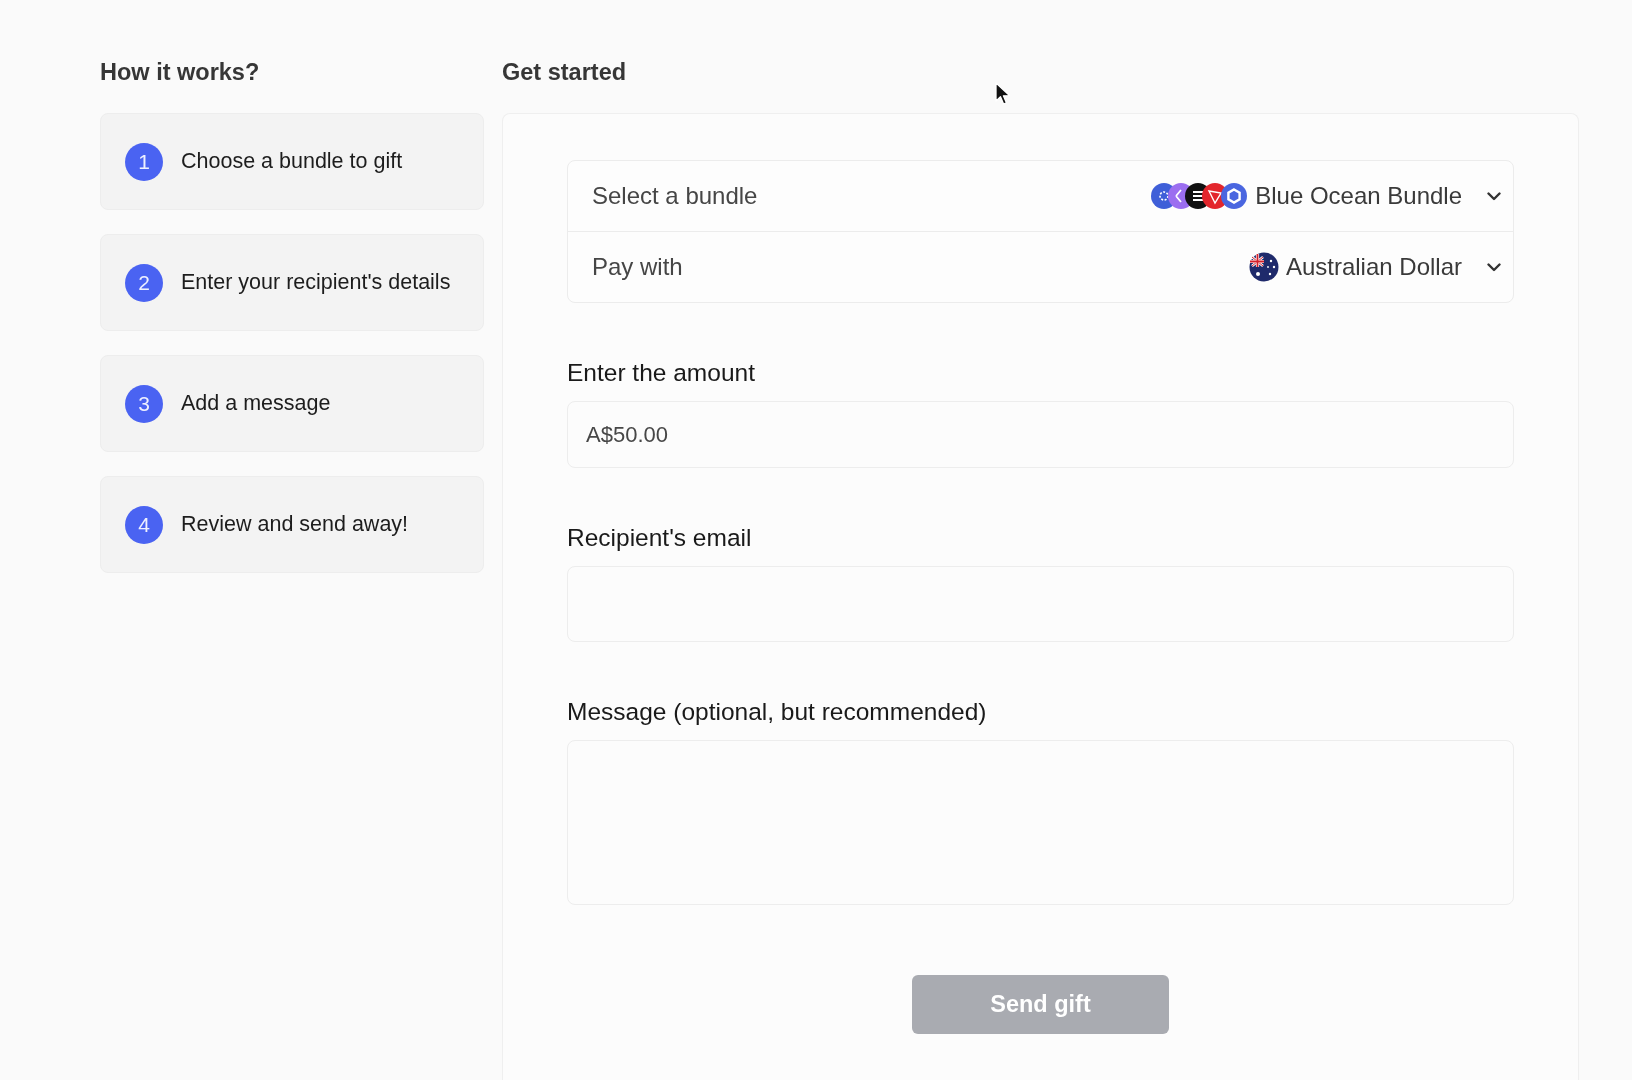 This screenshot has height=1080, width=1632. Describe the element at coordinates (565, 72) in the screenshot. I see `section-heading: Get started` at that location.